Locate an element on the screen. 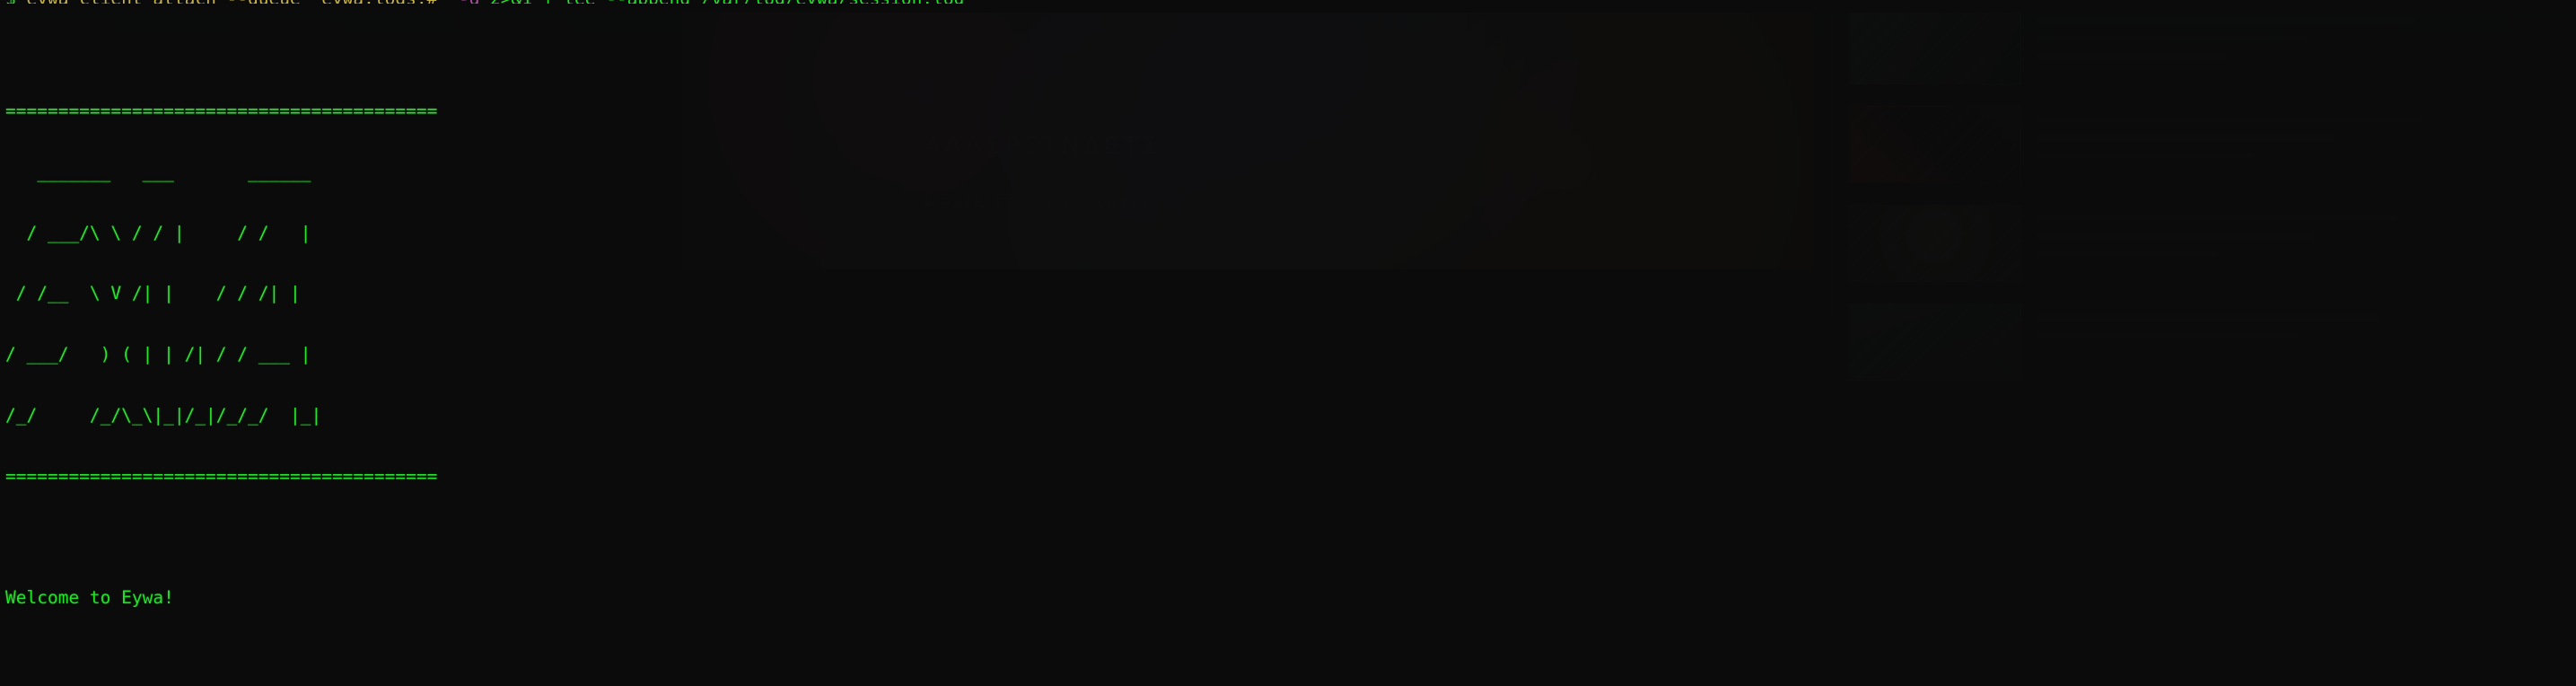 The height and width of the screenshot is (686, 2576). welcome-message: Welcome to Eywa! is located at coordinates (89, 598).